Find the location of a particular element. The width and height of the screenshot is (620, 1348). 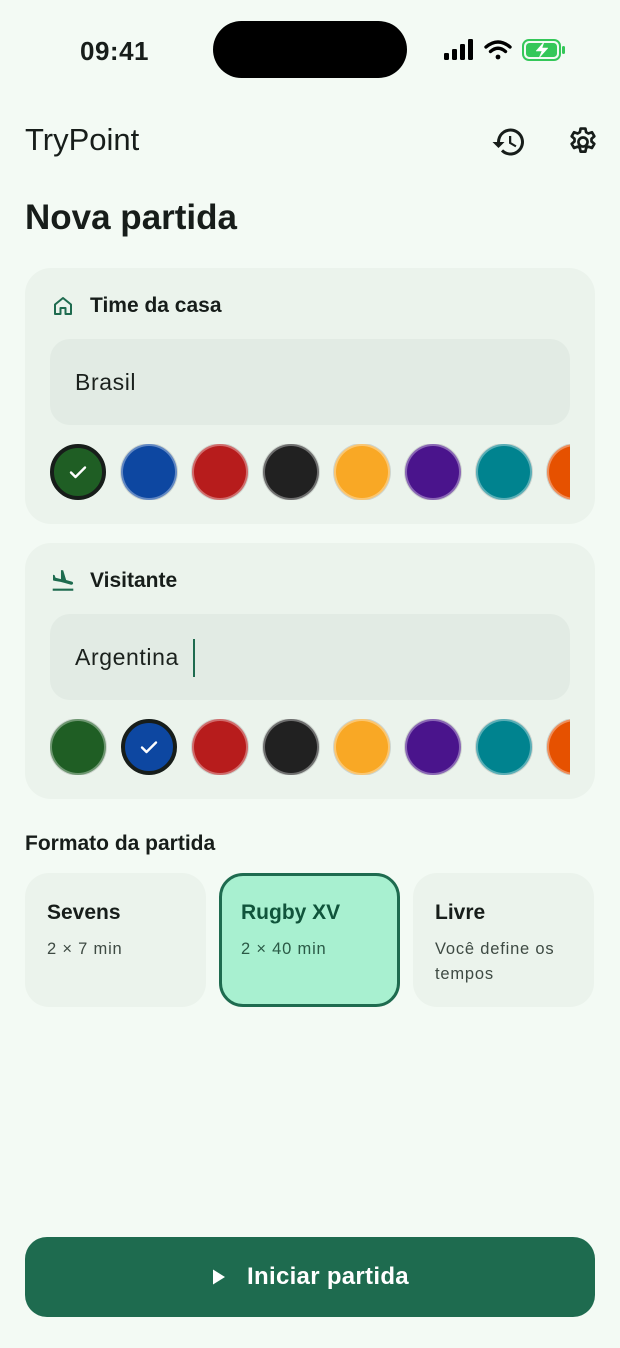

gear-icon is located at coordinates (583, 140).